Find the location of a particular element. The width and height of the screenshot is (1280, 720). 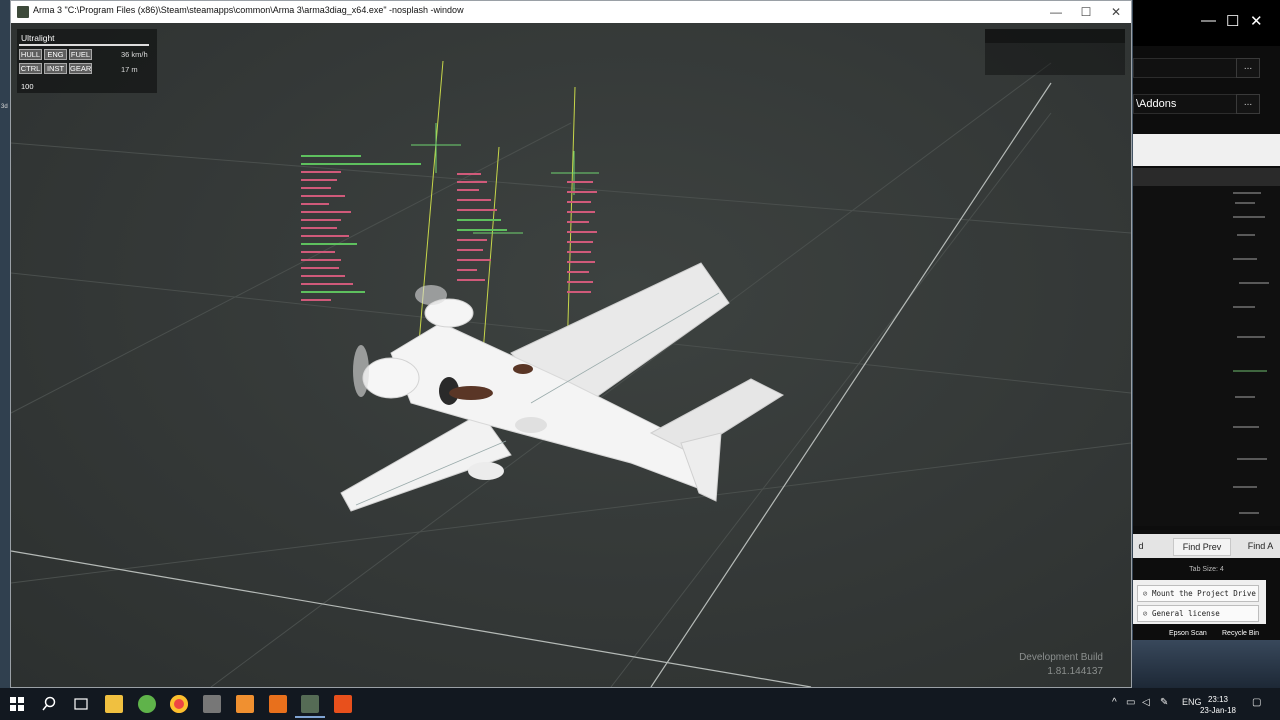

dev-build-watermark: Development Build 1.81.144137 is located at coordinates (1061, 665).